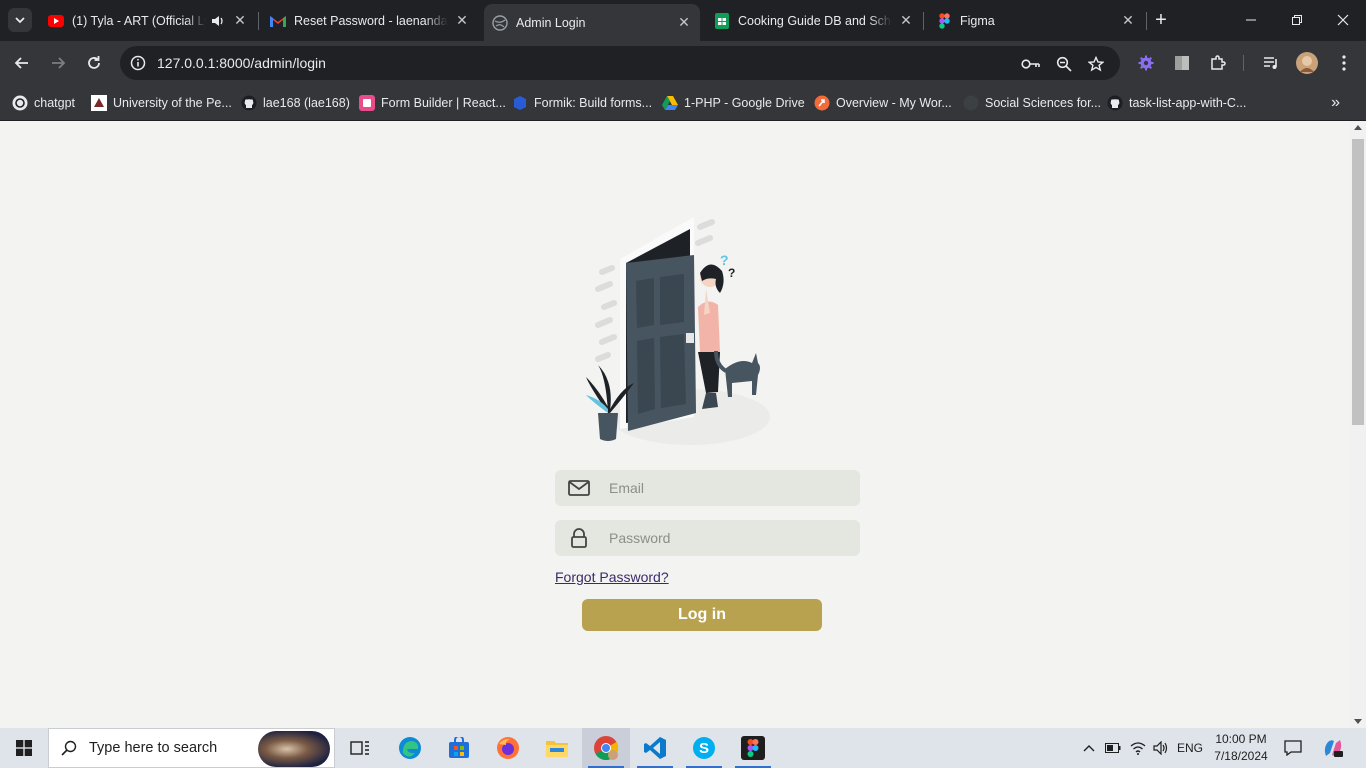 This screenshot has width=1366, height=768. I want to click on scroll-up-arrow-icon, so click(1358, 127).